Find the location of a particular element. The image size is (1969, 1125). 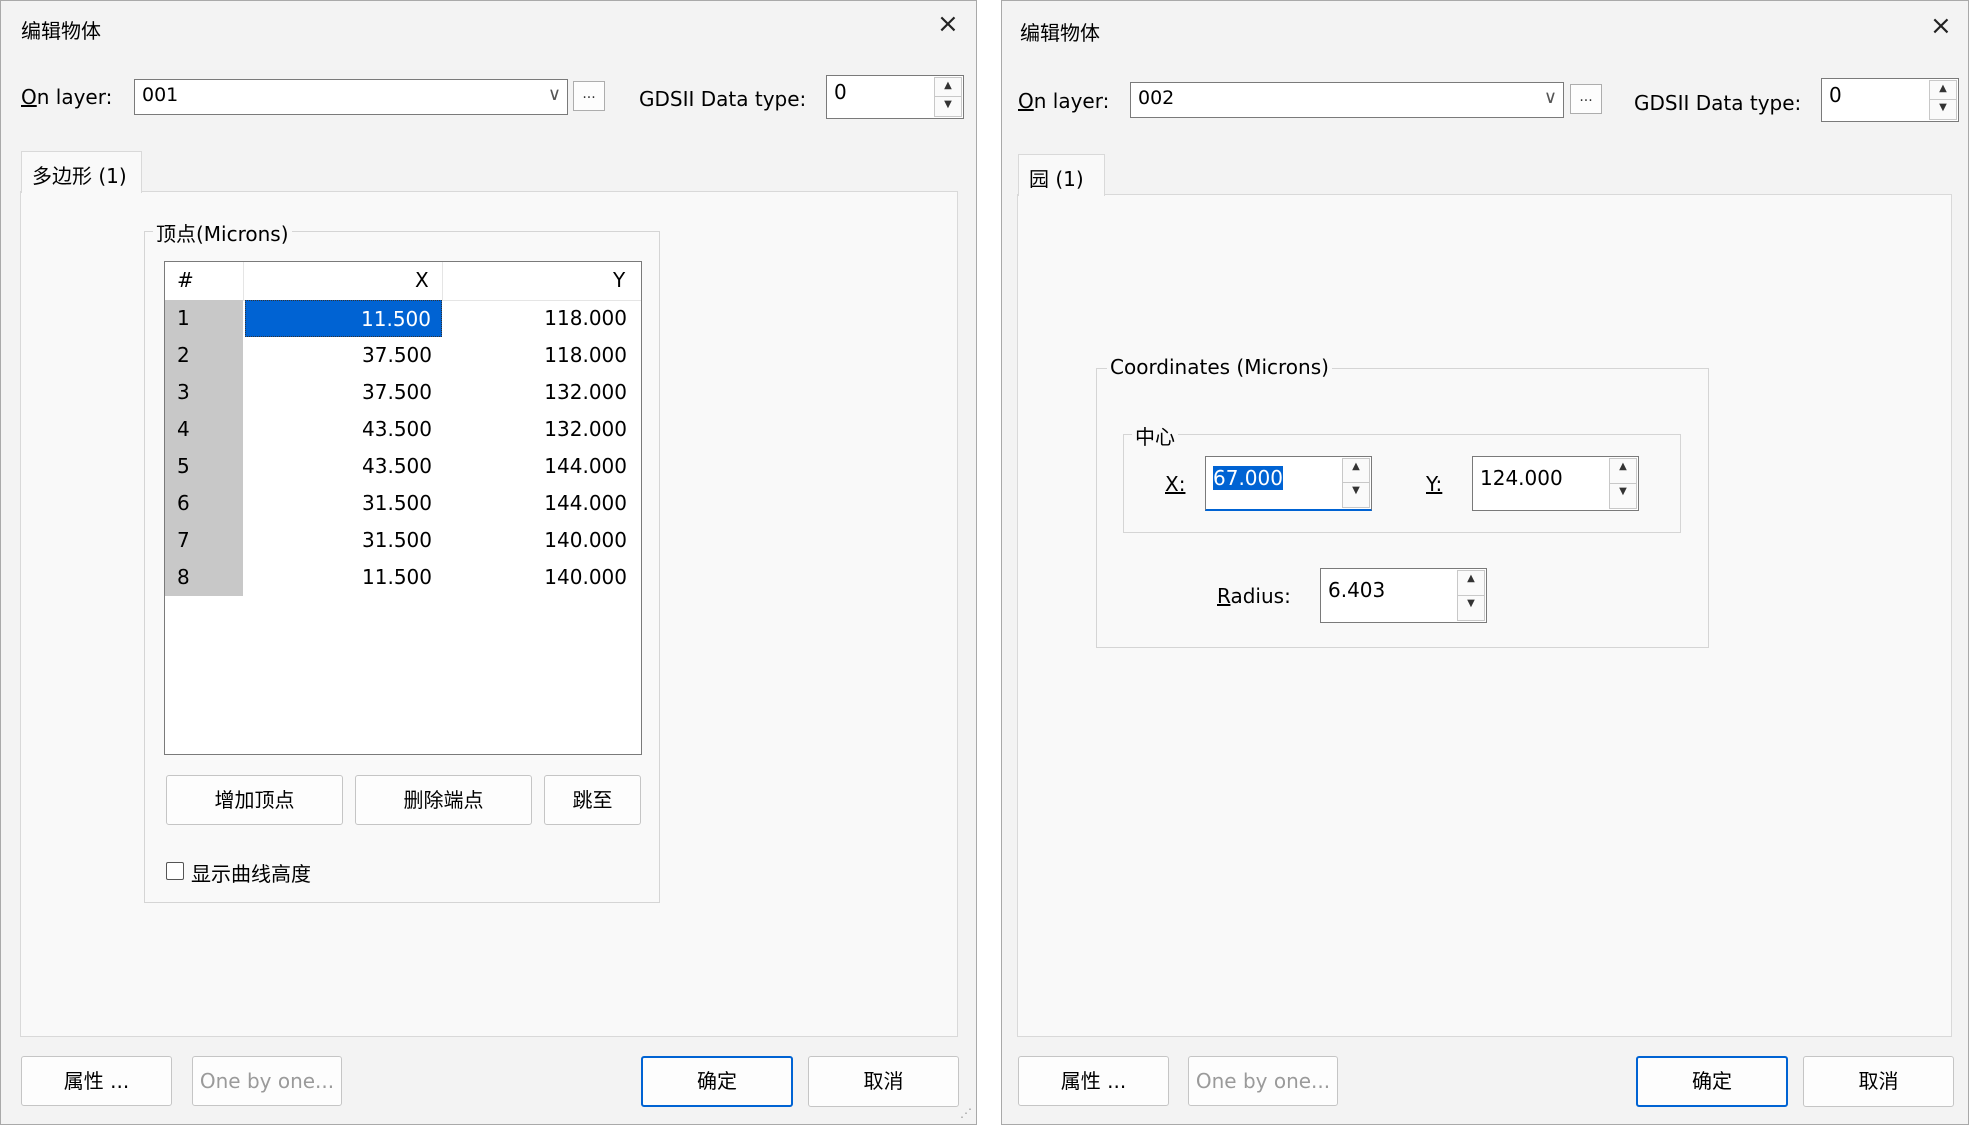

row-number: 6 is located at coordinates (204, 503).